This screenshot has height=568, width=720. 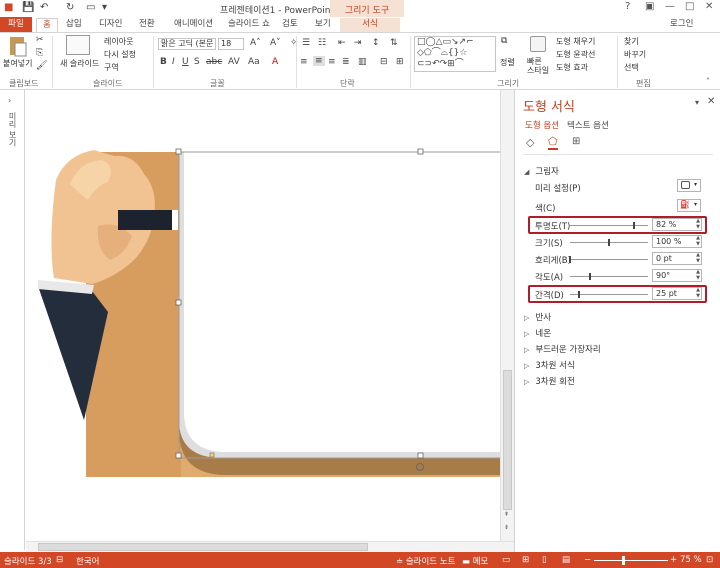 What do you see at coordinates (17, 46) in the screenshot?
I see `paste-button` at bounding box center [17, 46].